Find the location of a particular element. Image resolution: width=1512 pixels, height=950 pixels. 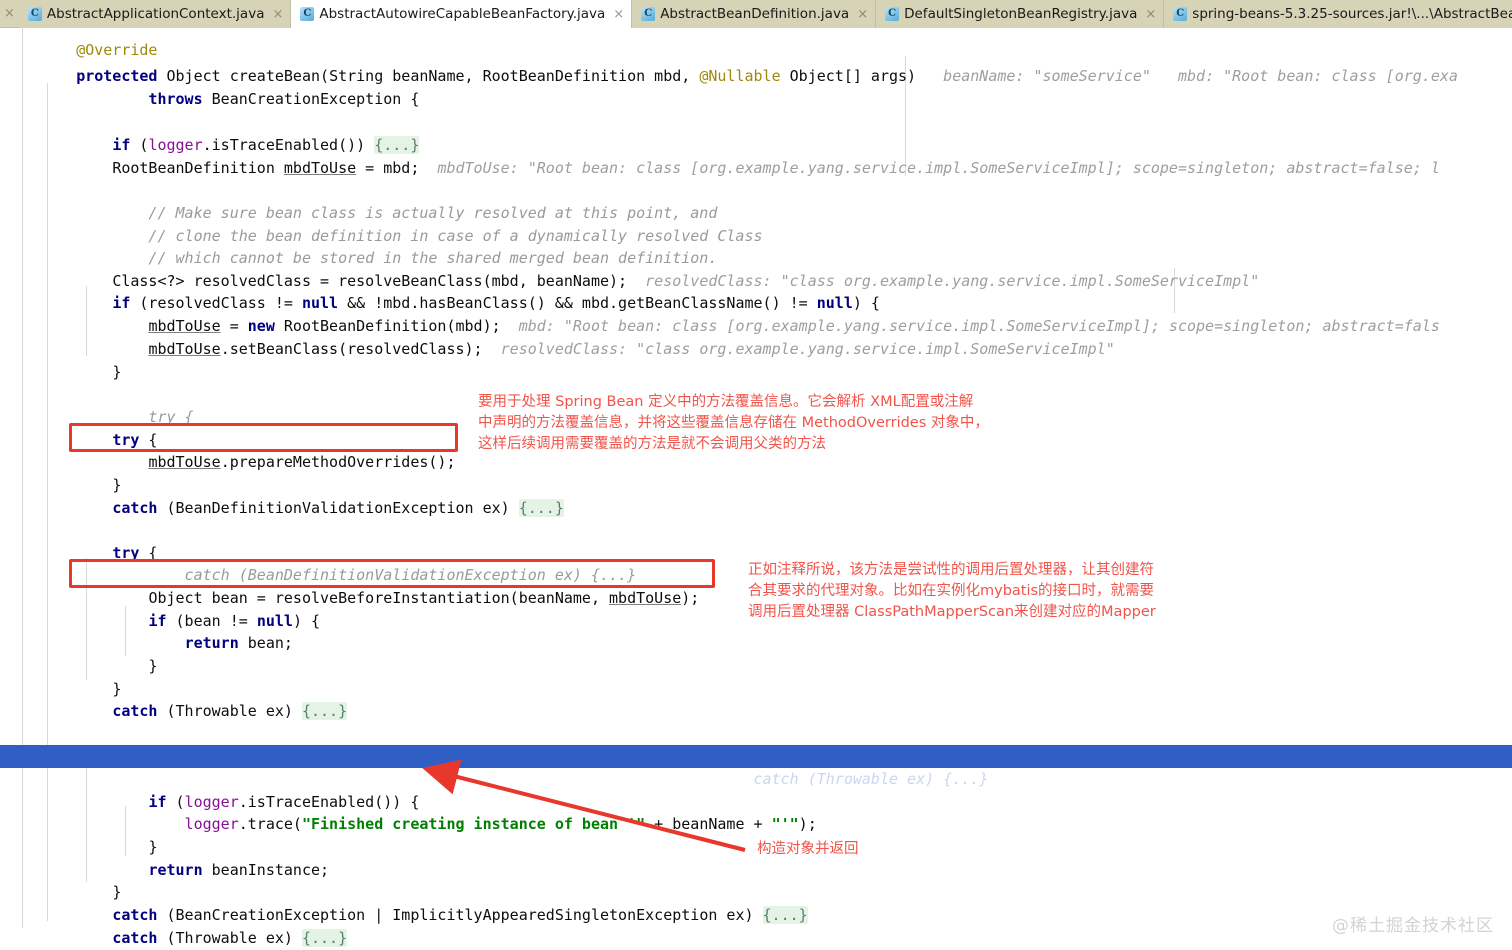

code-line: return bean; is located at coordinates (146, 630).